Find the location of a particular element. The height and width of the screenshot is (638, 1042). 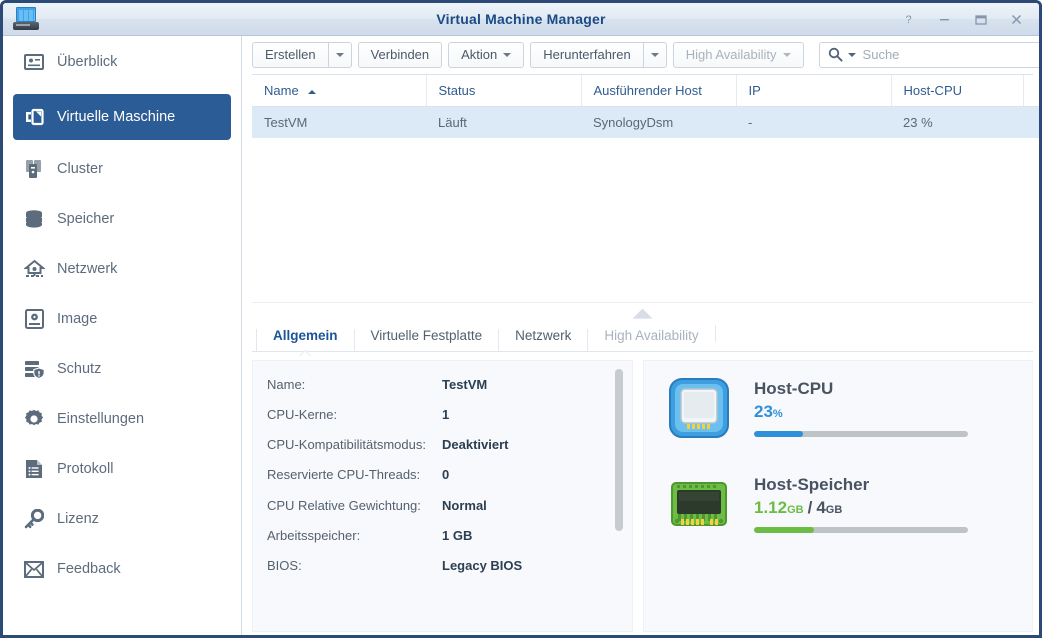

spec-row: Reservierte CPU-Threads: 0 is located at coordinates (449, 475).